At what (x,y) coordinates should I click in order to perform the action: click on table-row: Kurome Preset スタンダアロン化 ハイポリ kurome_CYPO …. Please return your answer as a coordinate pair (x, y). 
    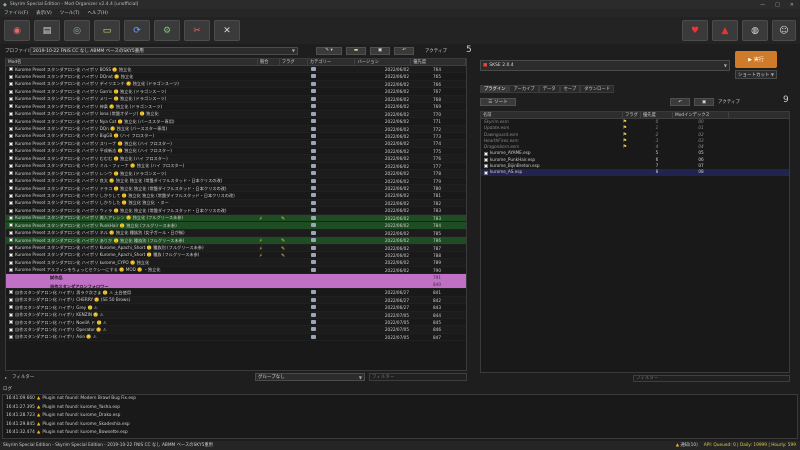
    Looking at the image, I should click on (236, 263).